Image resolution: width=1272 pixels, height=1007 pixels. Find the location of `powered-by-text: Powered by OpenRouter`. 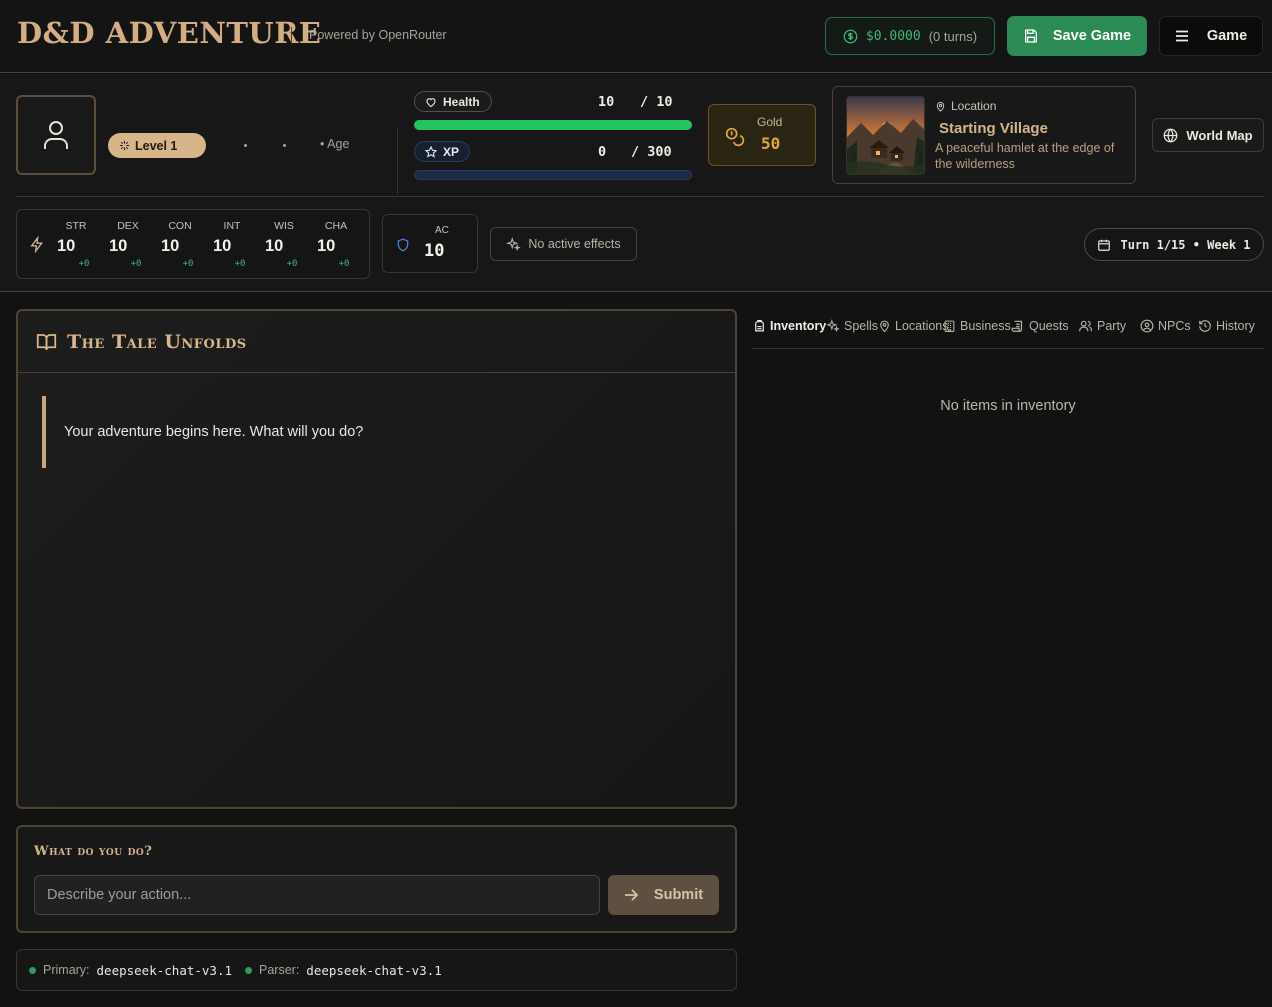

powered-by-text: Powered by OpenRouter is located at coordinates (378, 35).